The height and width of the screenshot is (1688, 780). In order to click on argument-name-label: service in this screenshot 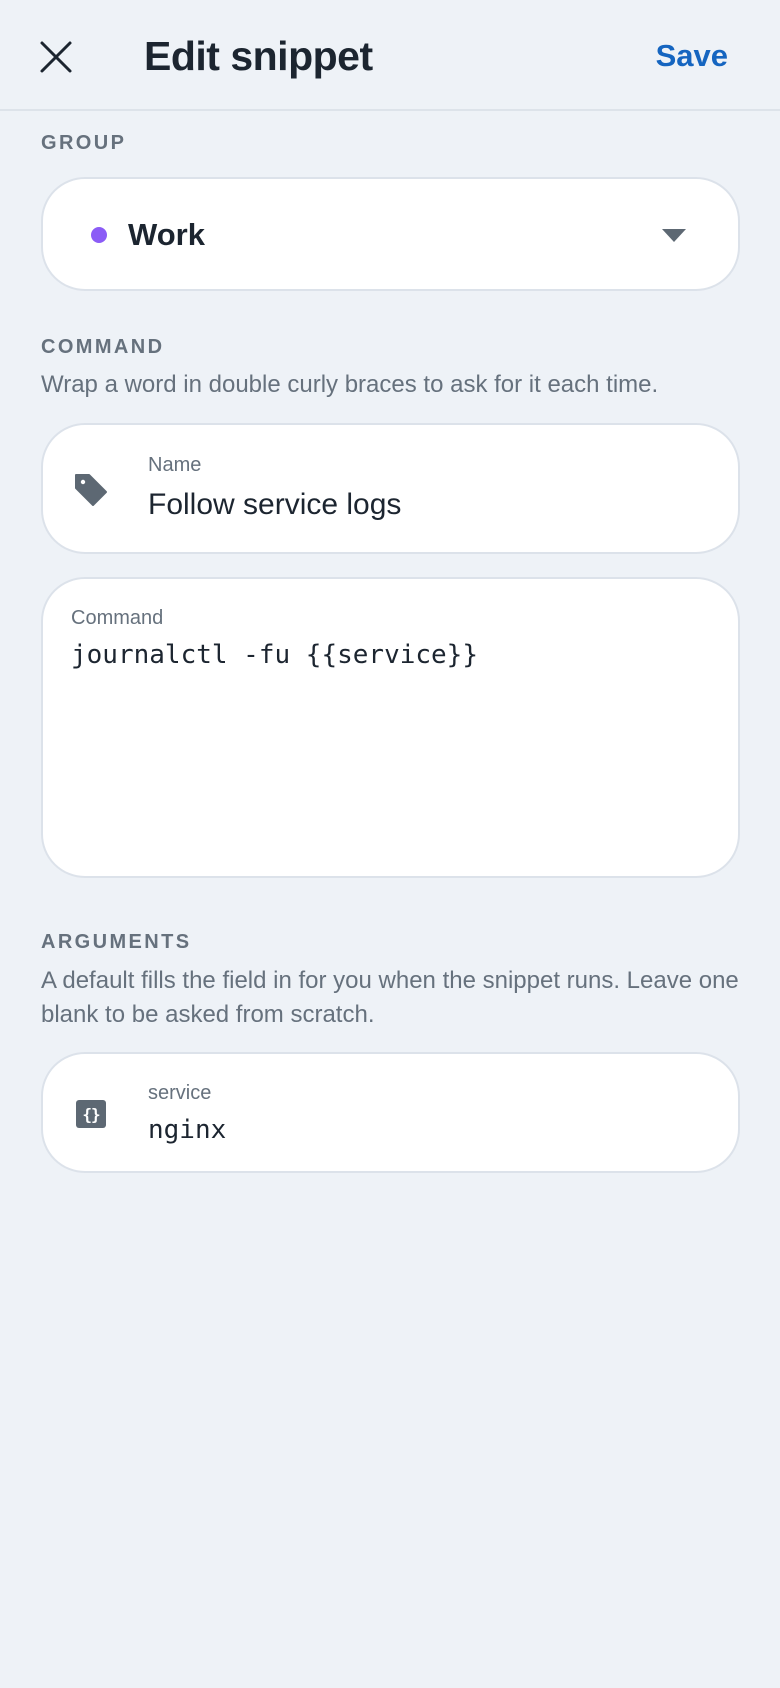, I will do `click(180, 1093)`.